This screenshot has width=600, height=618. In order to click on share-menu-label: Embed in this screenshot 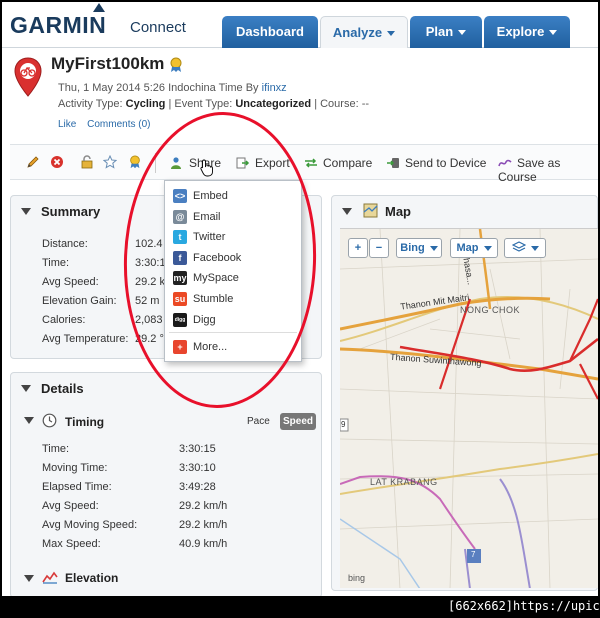, I will do `click(210, 196)`.